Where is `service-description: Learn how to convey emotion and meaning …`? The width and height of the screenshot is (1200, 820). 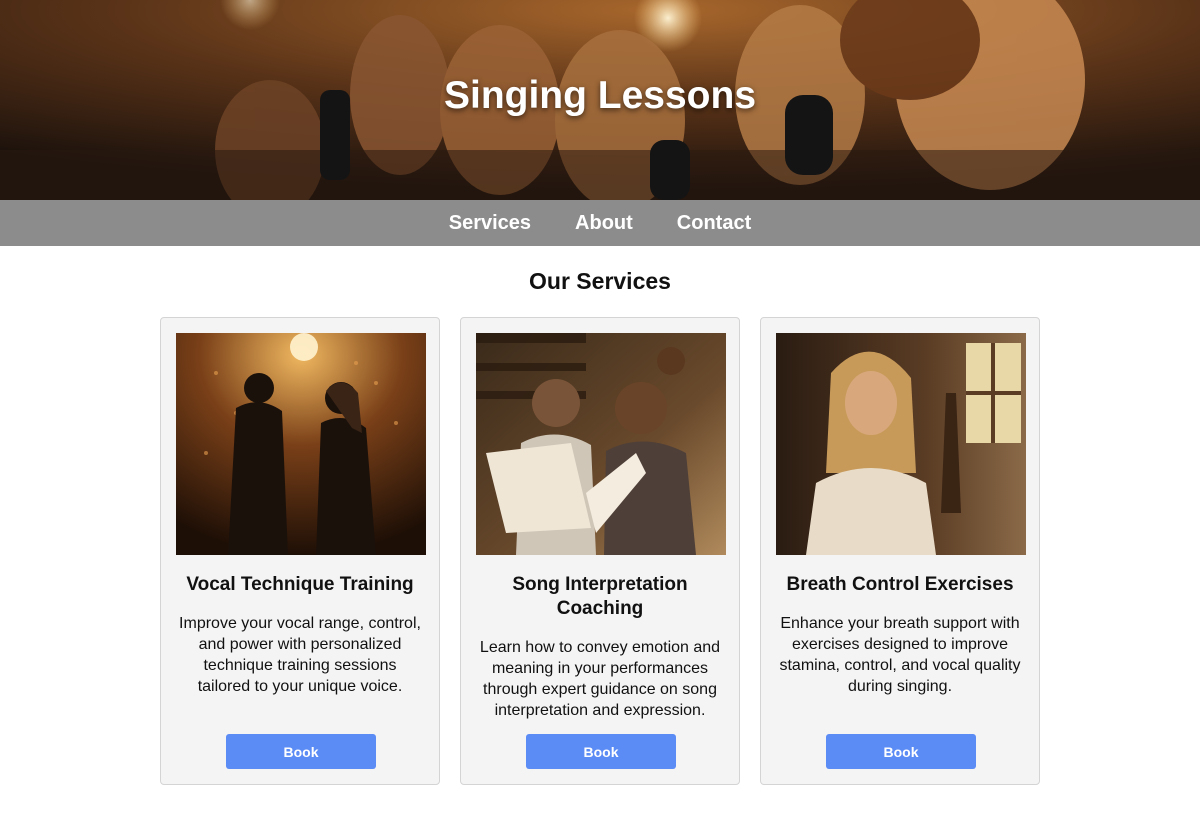 service-description: Learn how to convey emotion and meaning … is located at coordinates (600, 679).